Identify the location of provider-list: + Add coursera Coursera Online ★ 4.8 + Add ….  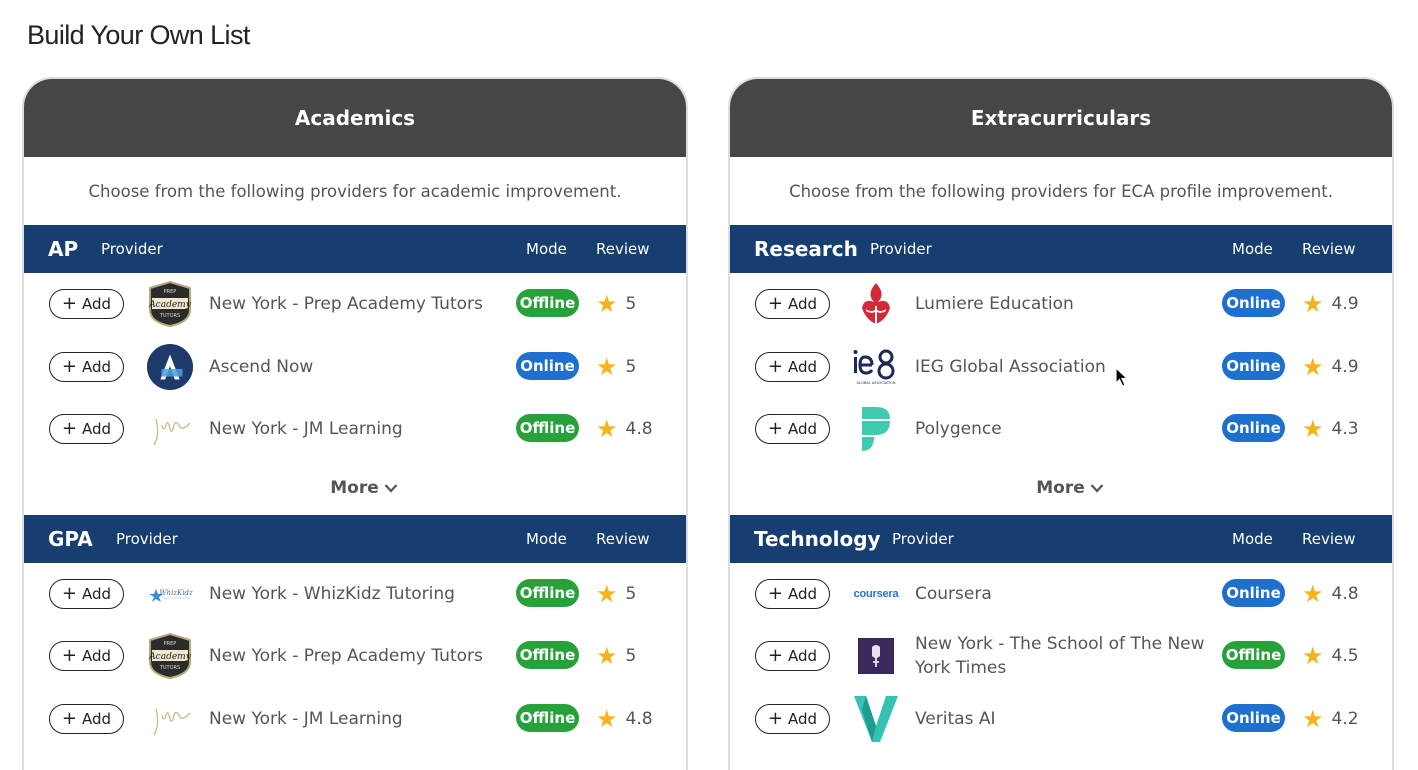
(1061, 657).